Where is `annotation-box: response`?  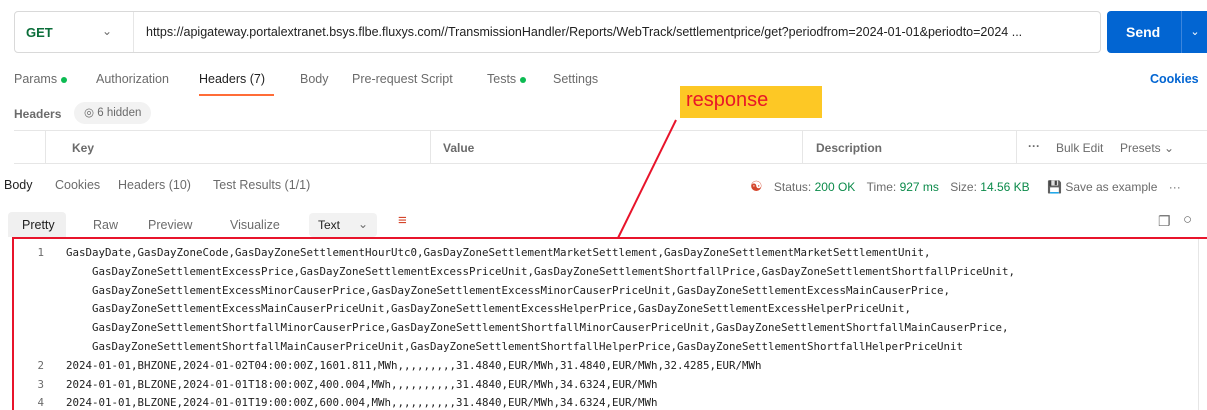
annotation-box: response is located at coordinates (751, 102).